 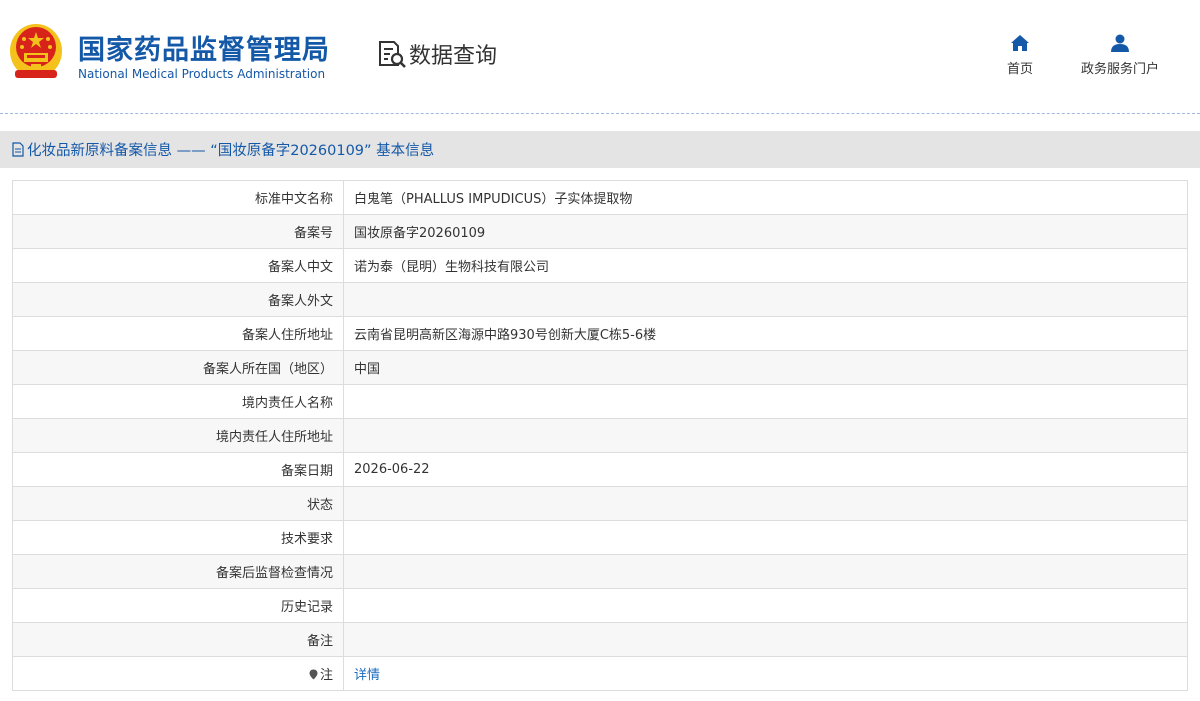 I want to click on table-row: 备案号 国妆原备字20260109, so click(x=600, y=231).